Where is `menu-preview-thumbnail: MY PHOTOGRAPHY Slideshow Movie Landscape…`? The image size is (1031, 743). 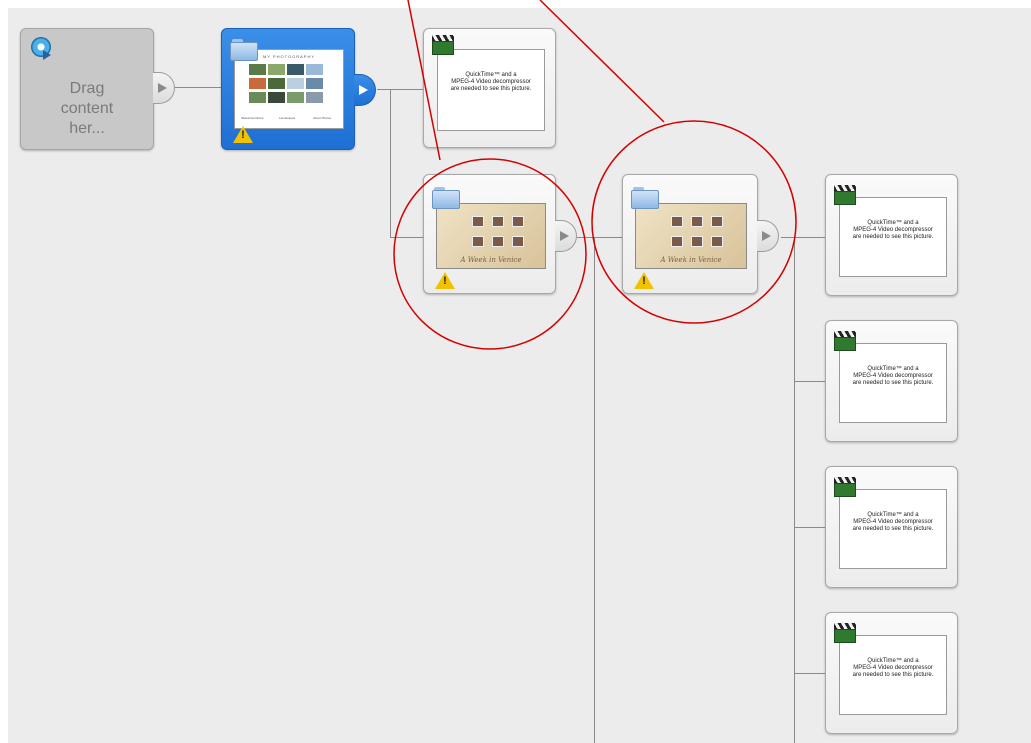
menu-preview-thumbnail: MY PHOTOGRAPHY Slideshow Movie Landscape… is located at coordinates (289, 89).